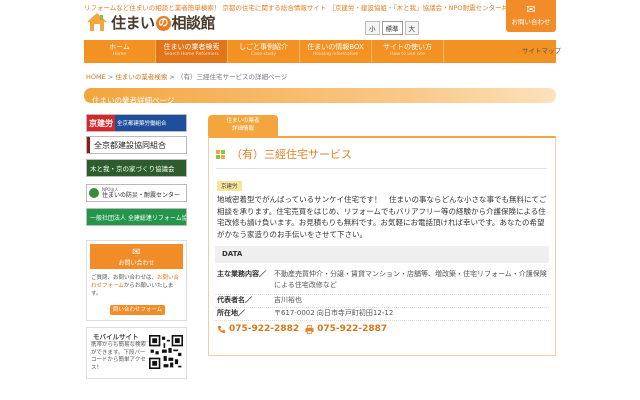 The image size is (640, 400). I want to click on tab-label-line2: 詳細情報, so click(242, 128).